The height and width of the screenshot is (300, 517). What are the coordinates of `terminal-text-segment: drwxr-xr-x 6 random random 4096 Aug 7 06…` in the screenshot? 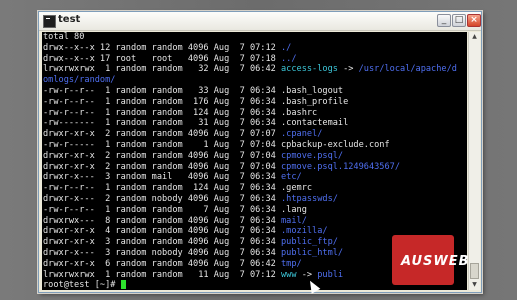 It's located at (162, 263).